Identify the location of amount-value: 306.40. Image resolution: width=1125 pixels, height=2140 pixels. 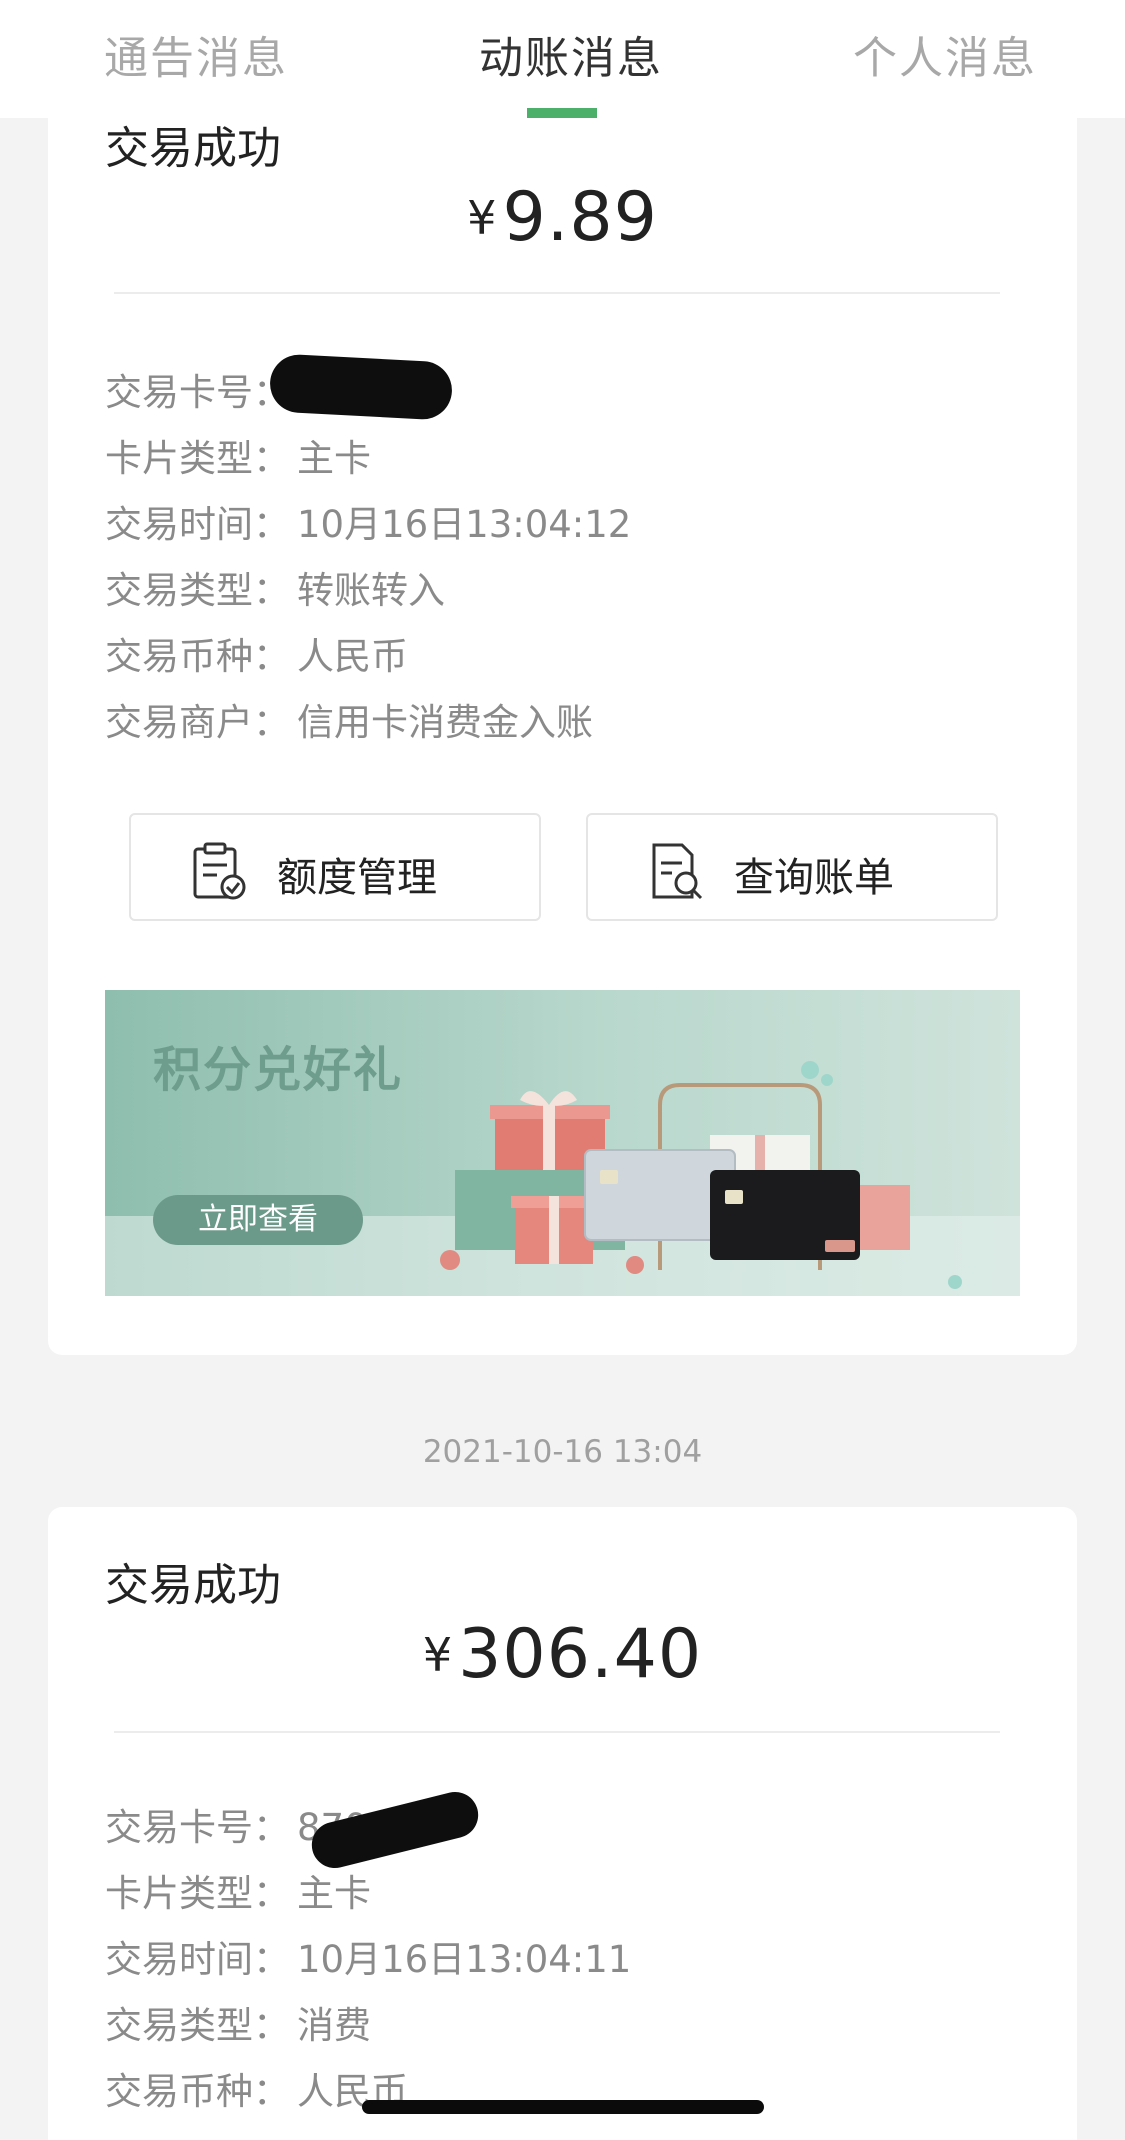
(580, 1654).